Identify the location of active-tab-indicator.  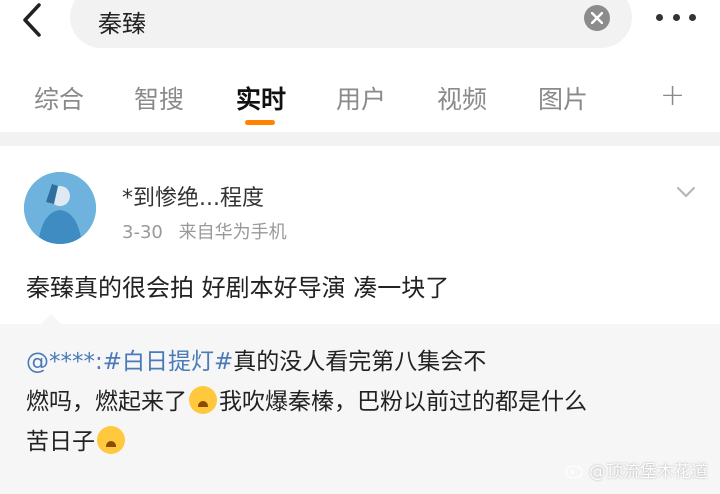
(260, 122).